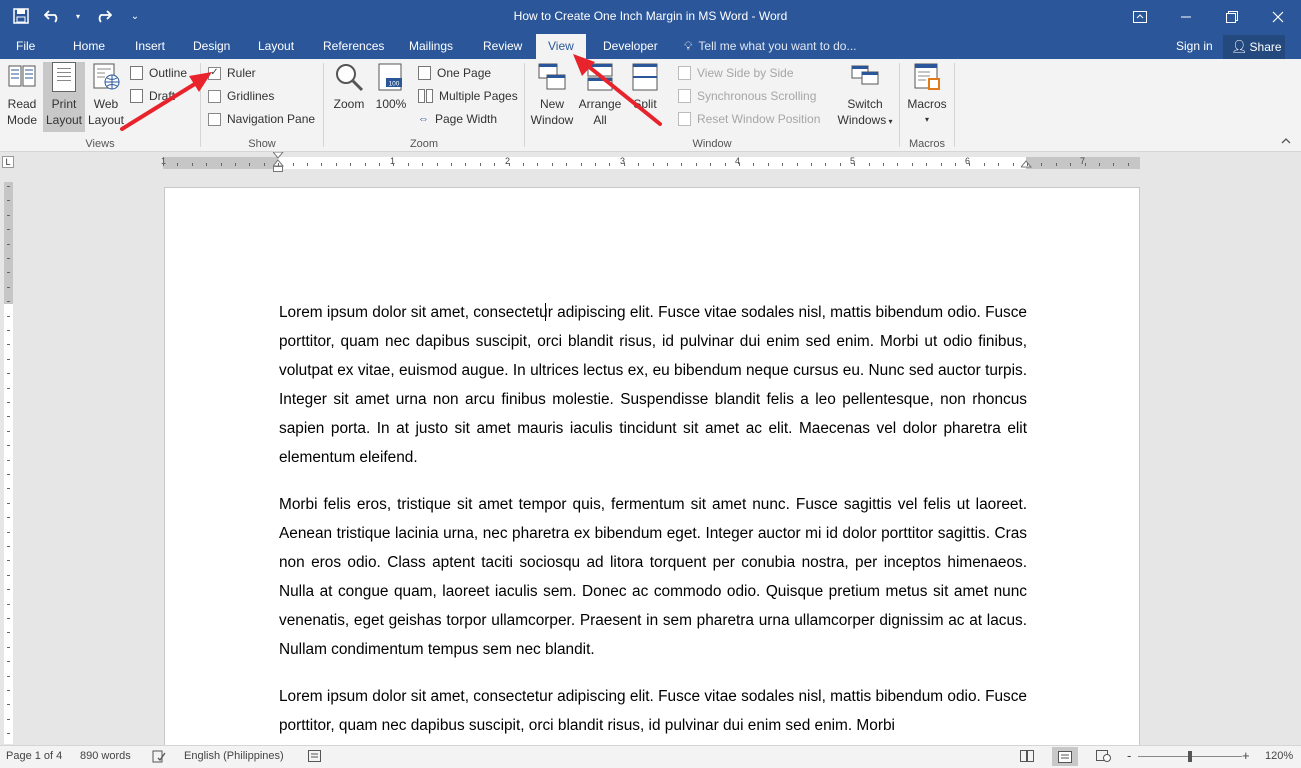  Describe the element at coordinates (391, 87) in the screenshot. I see `zoom-100-button: 100 100%` at that location.